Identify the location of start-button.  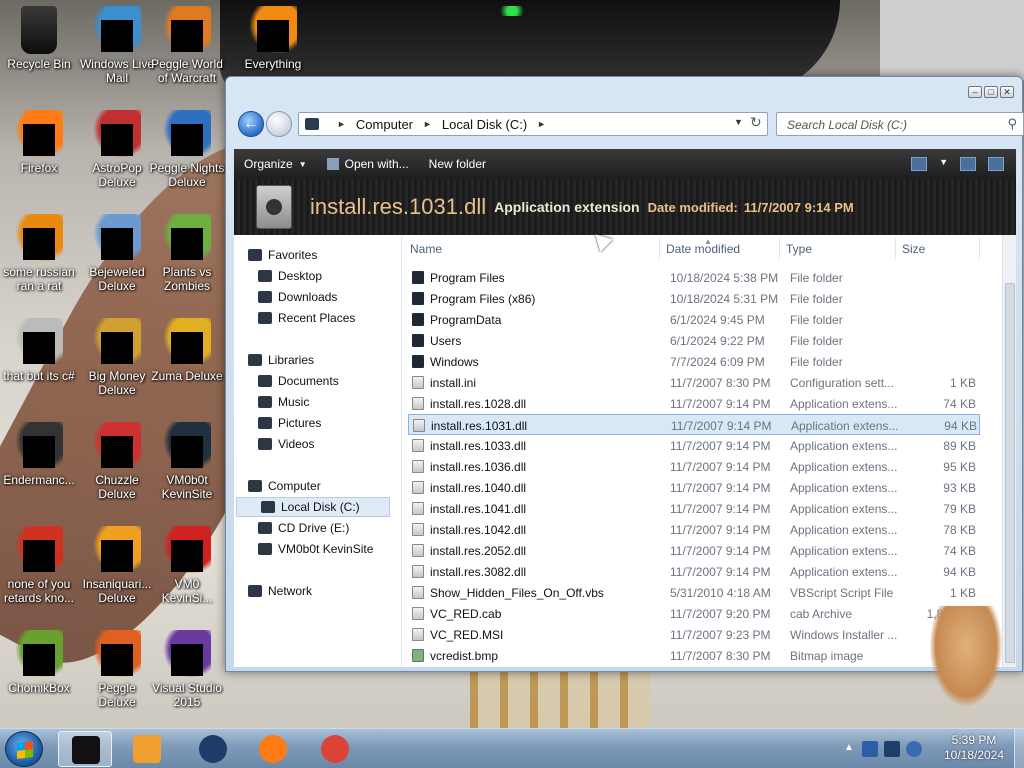
(24, 749).